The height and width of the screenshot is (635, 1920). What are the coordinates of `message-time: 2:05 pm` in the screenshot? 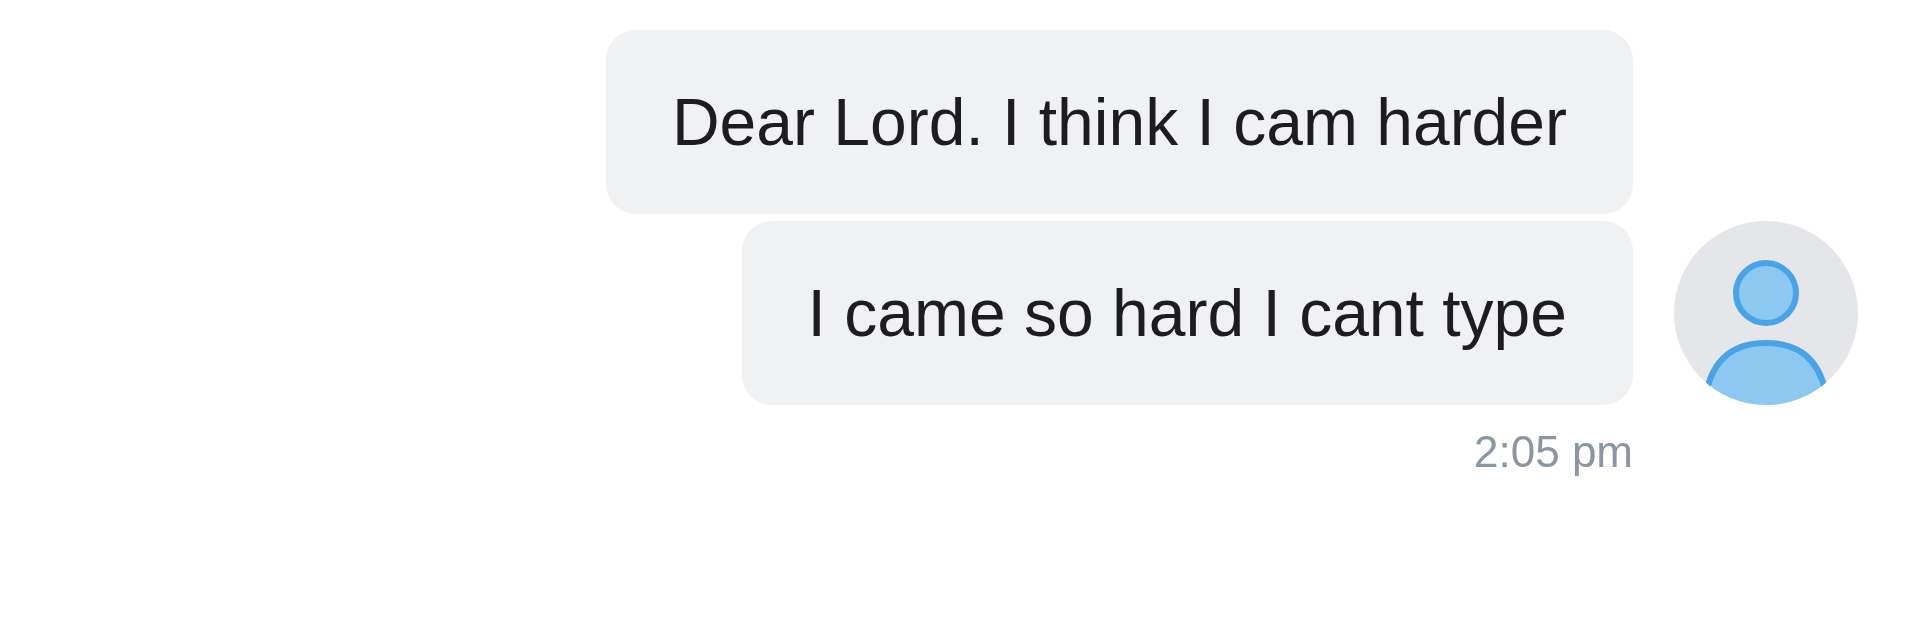 It's located at (1553, 452).